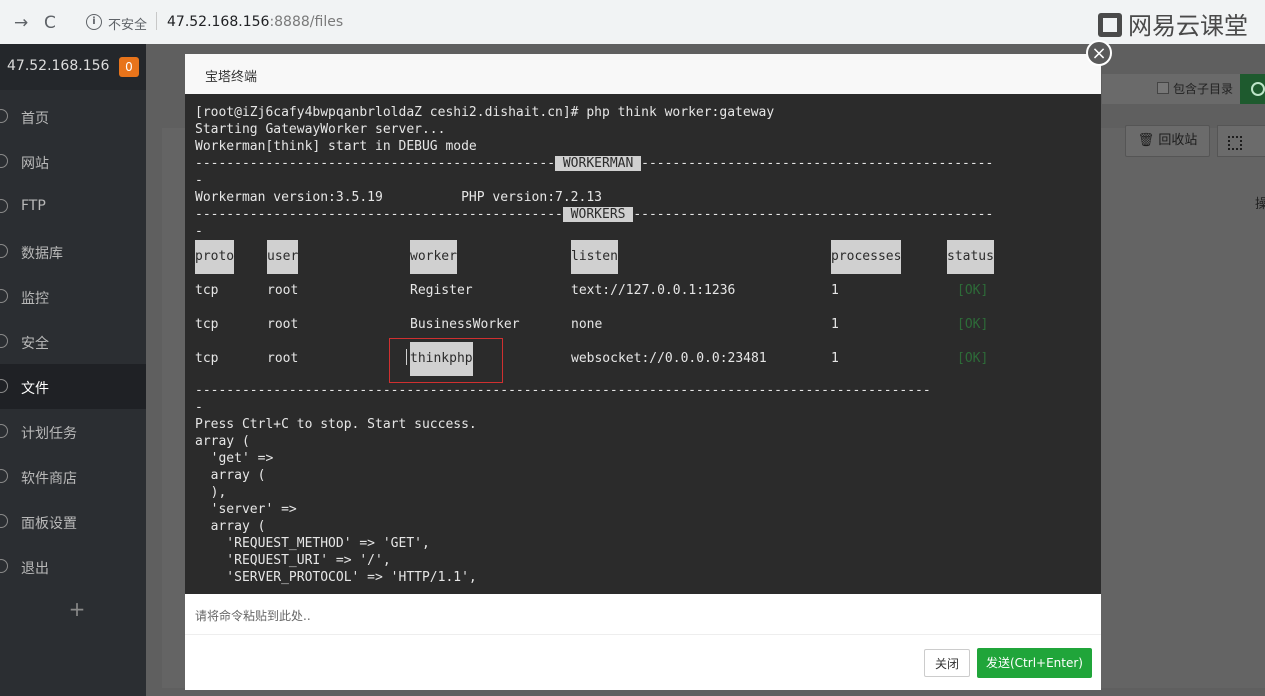 This screenshot has height=696, width=1265. Describe the element at coordinates (21, 23) in the screenshot. I see `forward-icon: →` at that location.